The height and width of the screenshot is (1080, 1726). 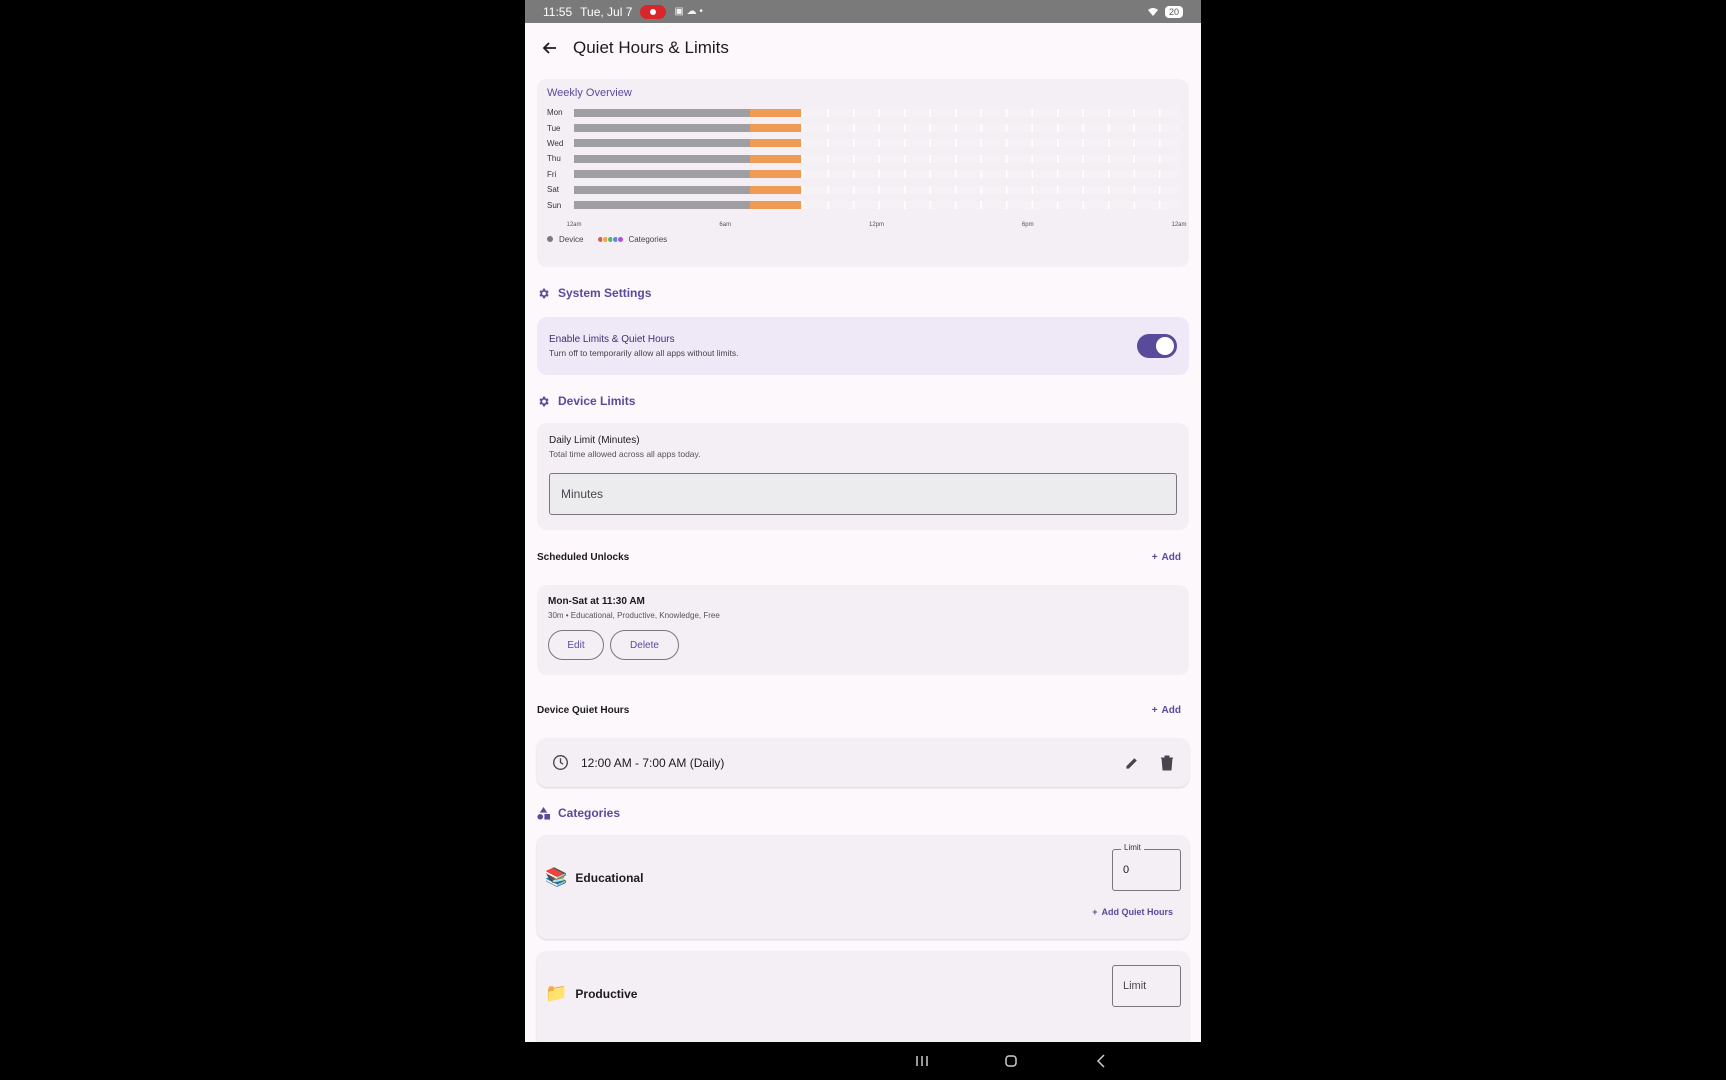 I want to click on weekly-chart-axis: 12am 6am 12pm 6pm 12am, so click(x=876, y=223).